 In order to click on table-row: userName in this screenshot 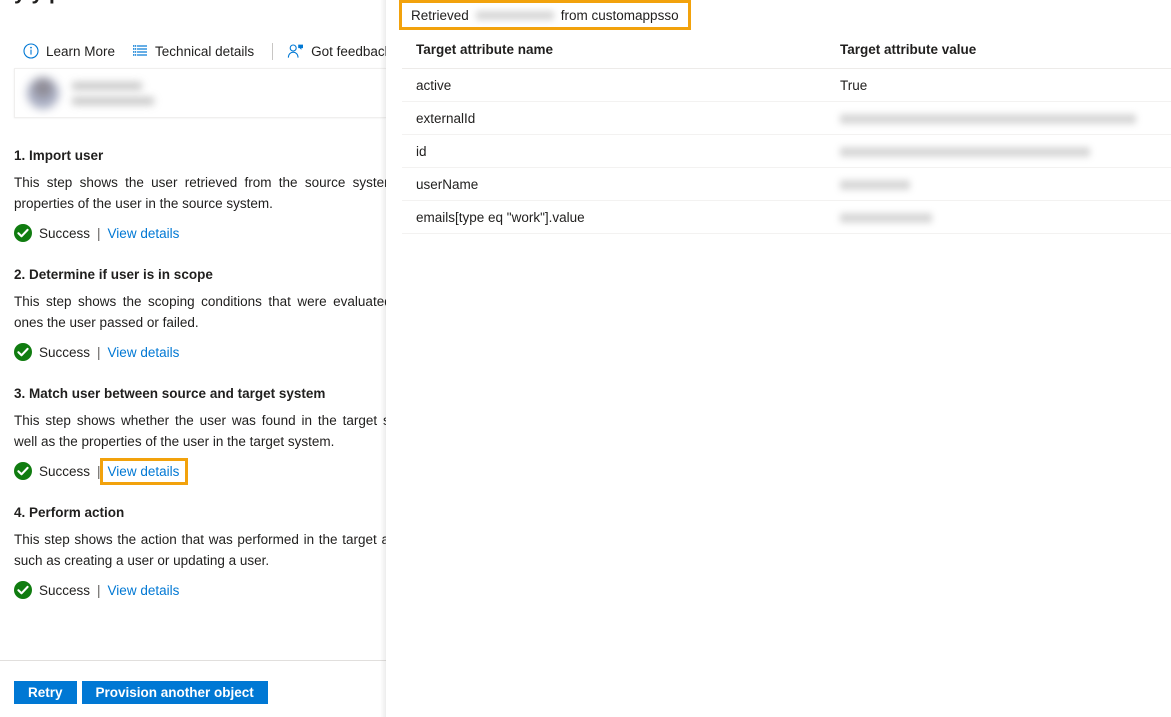, I will do `click(786, 184)`.